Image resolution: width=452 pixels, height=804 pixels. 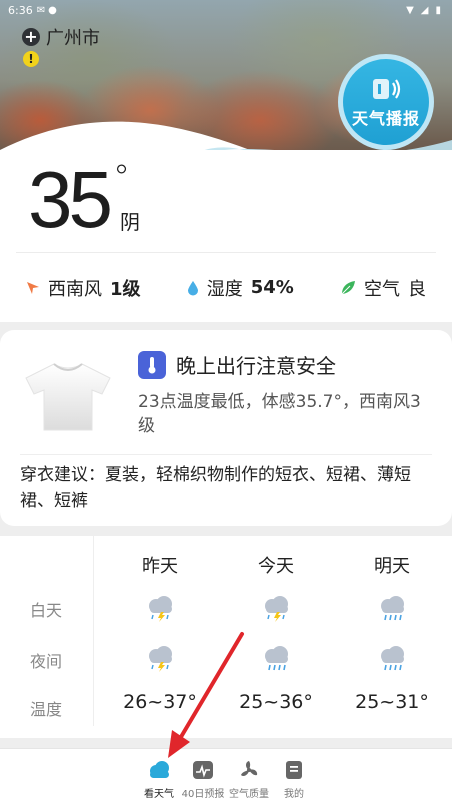 What do you see at coordinates (392, 631) in the screenshot?
I see `forecast-column-tomorrow: 明天 25~31°` at bounding box center [392, 631].